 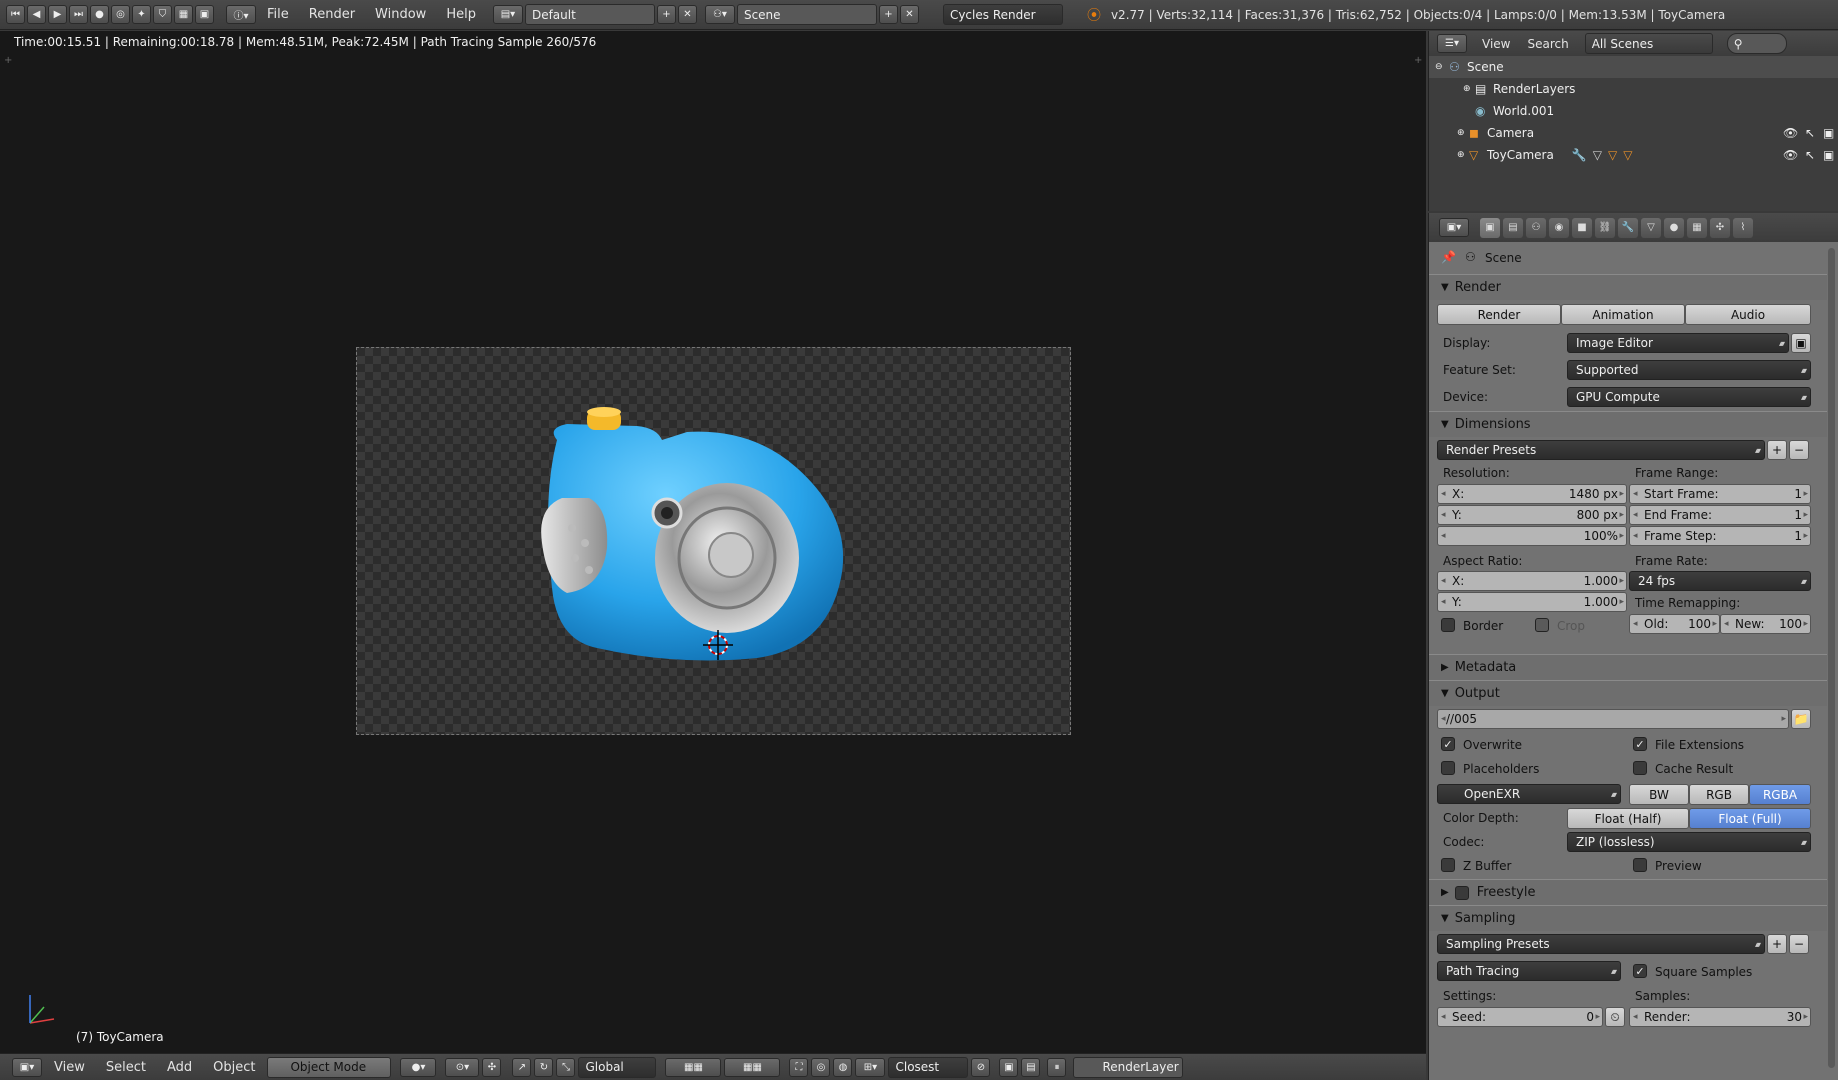 I want to click on square-samples-checkbox: ✓, so click(x=1640, y=971).